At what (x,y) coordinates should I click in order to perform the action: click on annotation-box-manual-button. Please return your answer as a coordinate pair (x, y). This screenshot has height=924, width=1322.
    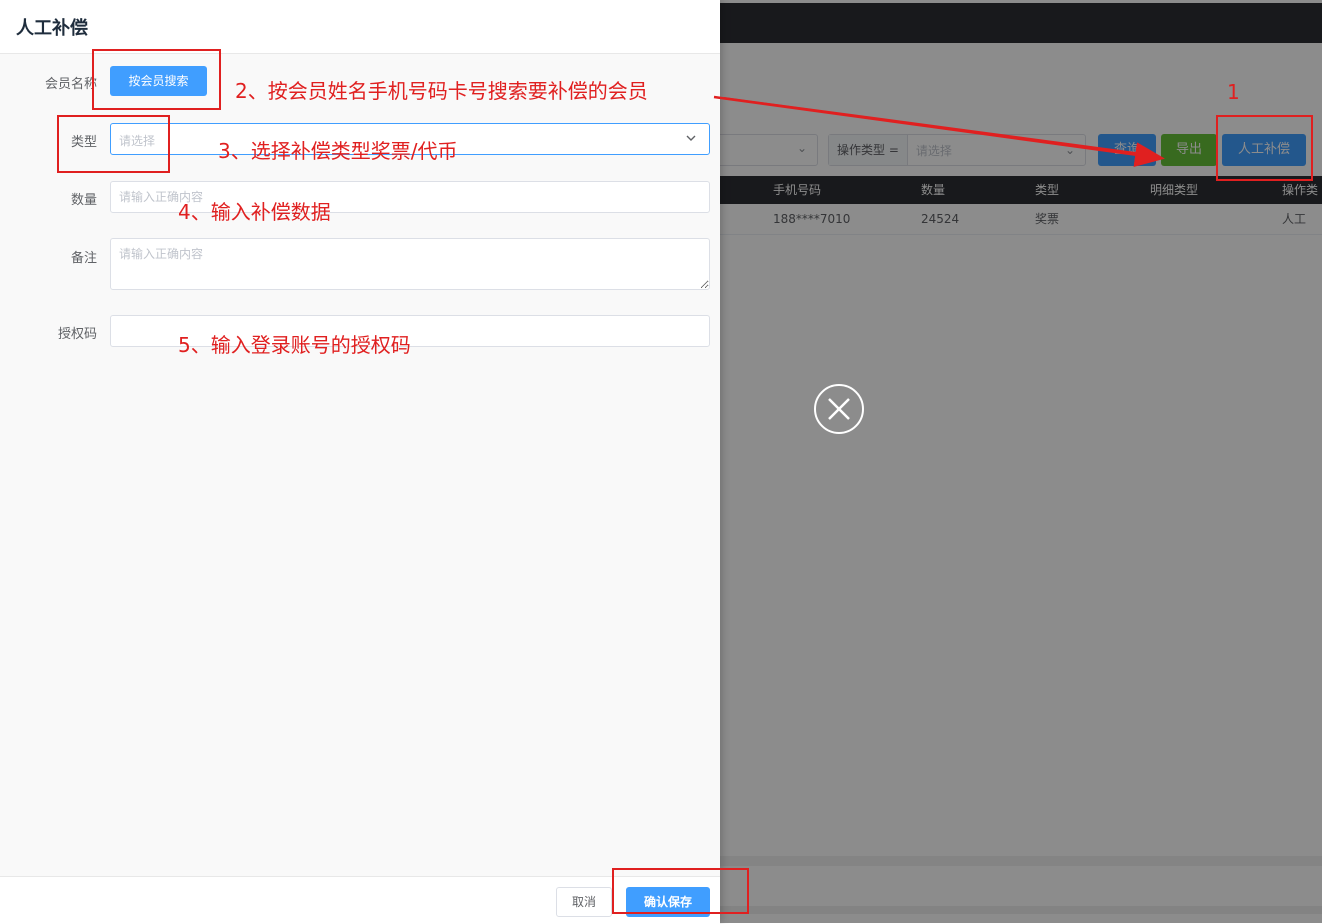
    Looking at the image, I should click on (1264, 148).